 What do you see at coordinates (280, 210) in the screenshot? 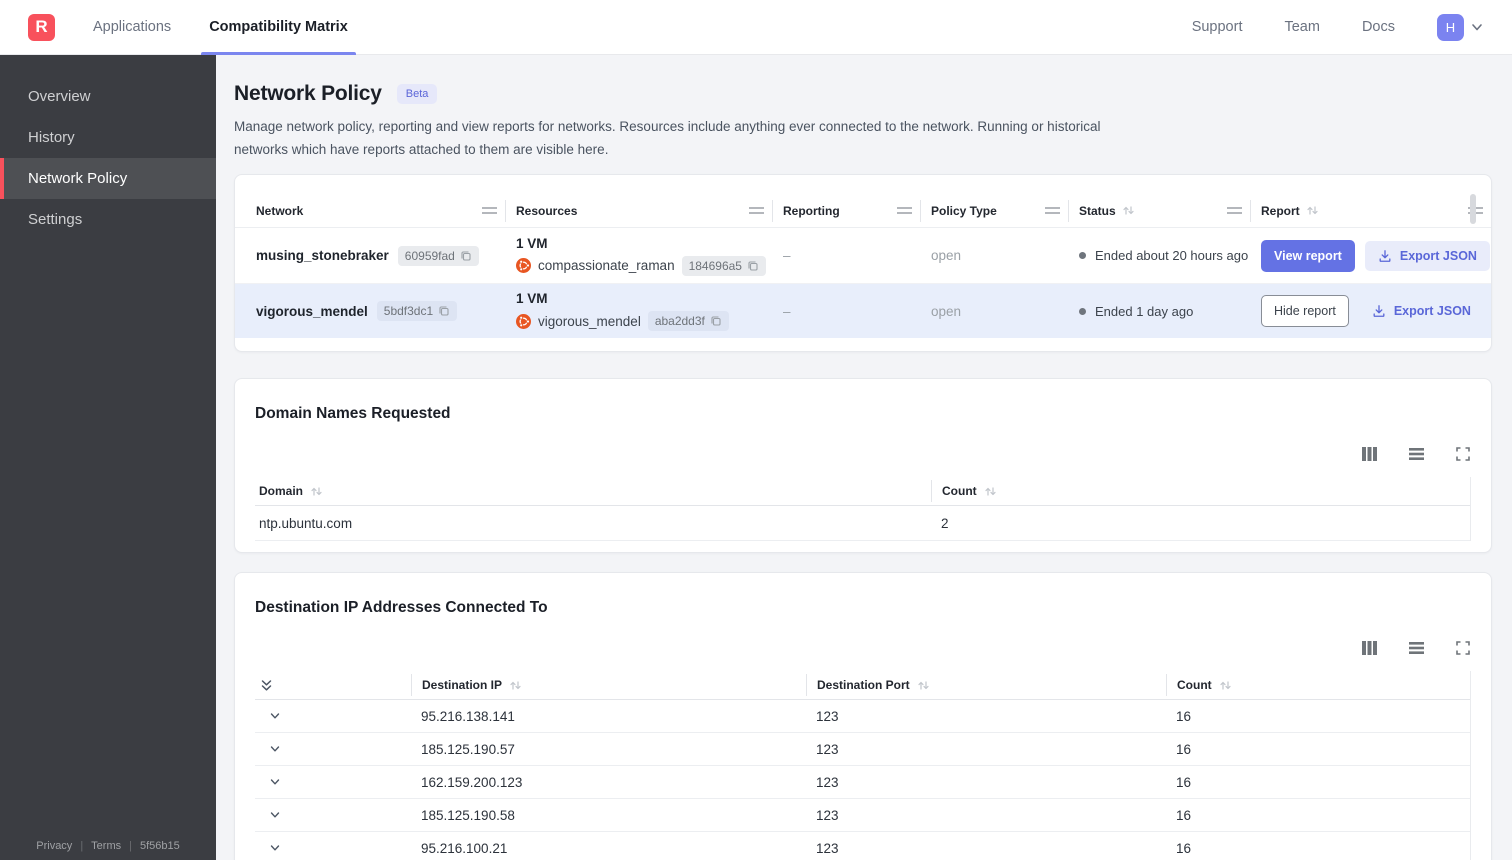
I see `column-label: Network` at bounding box center [280, 210].